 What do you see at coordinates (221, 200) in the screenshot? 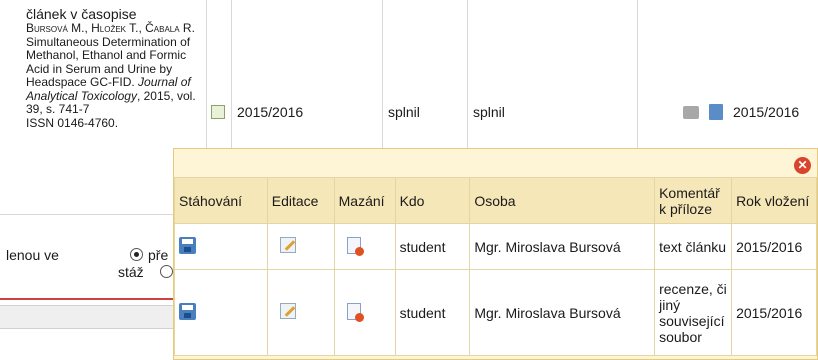
I see `col-download: Stáhování` at bounding box center [221, 200].